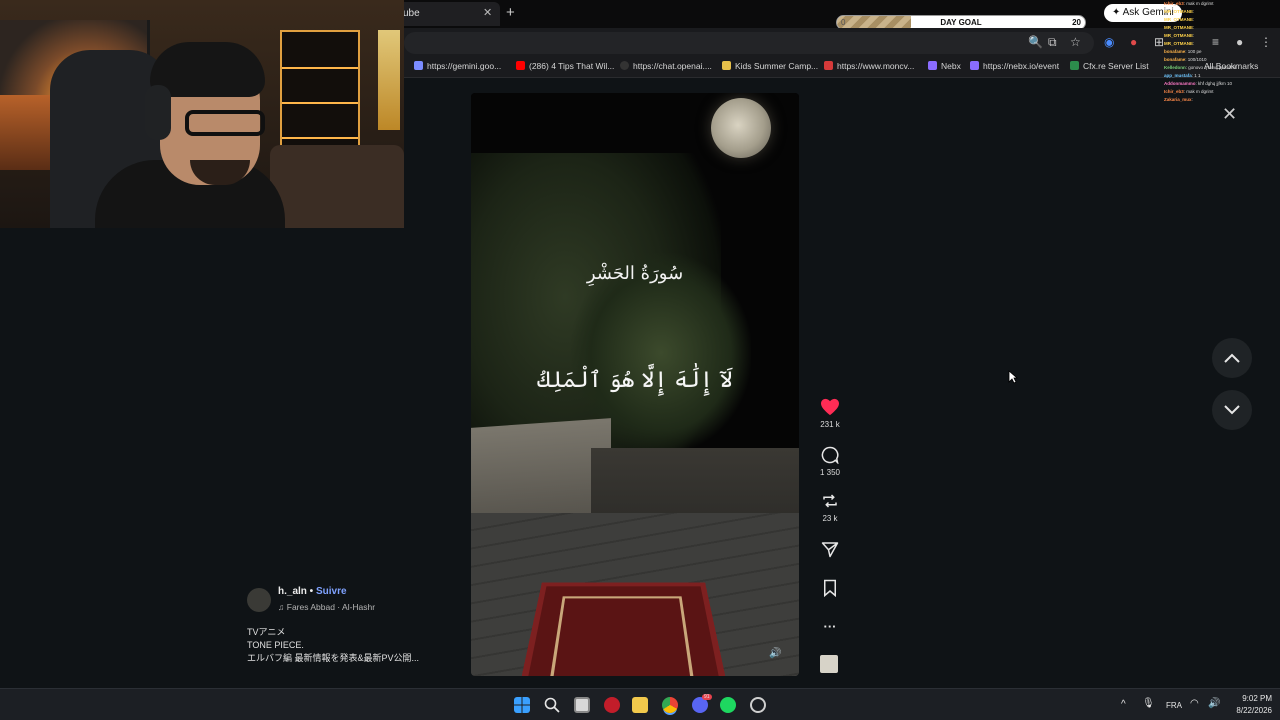  Describe the element at coordinates (582, 705) in the screenshot. I see `task-view-icon` at that location.